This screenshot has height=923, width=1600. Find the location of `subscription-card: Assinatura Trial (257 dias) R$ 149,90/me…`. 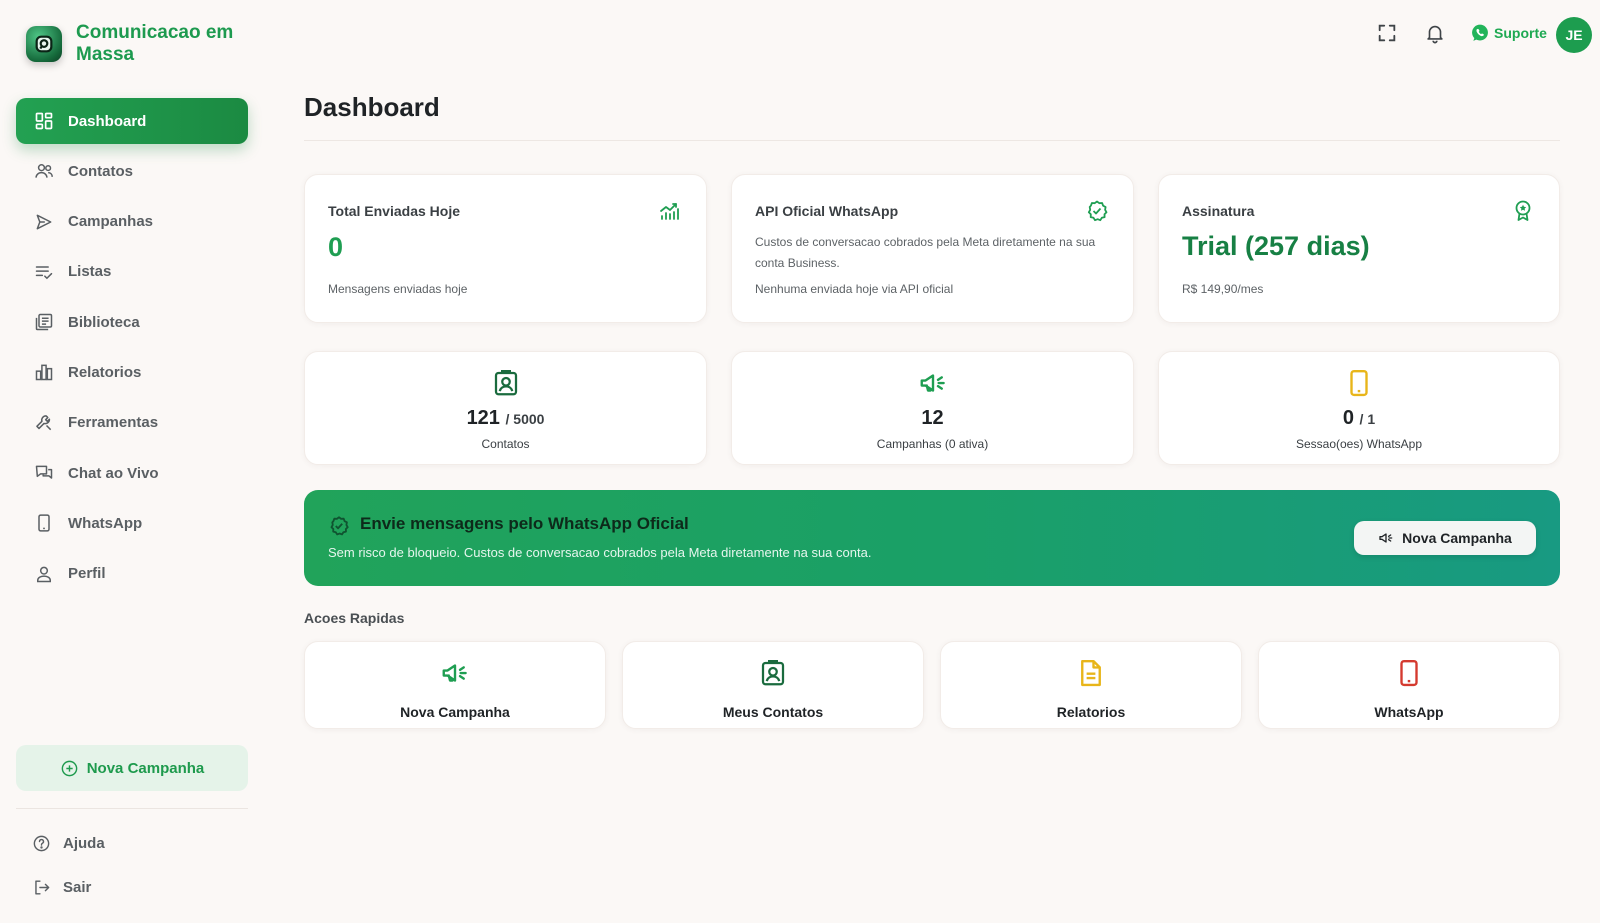

subscription-card: Assinatura Trial (257 dias) R$ 149,90/me… is located at coordinates (1359, 248).